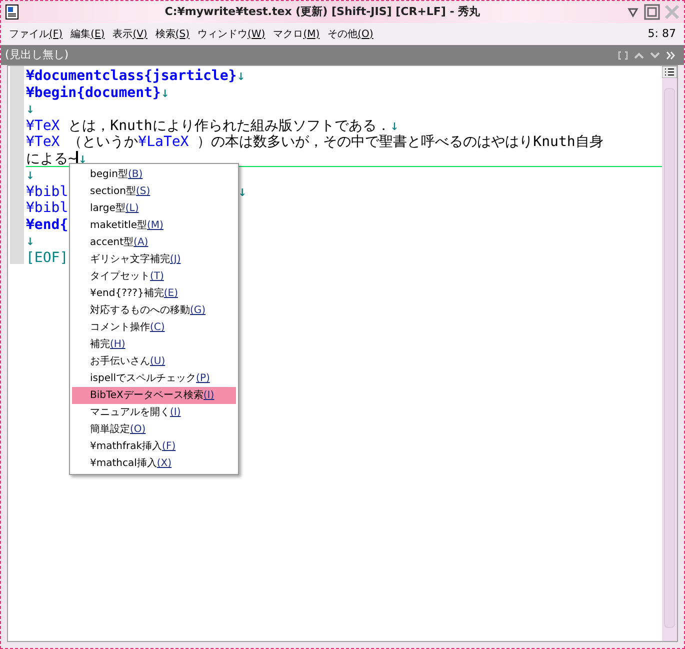  Describe the element at coordinates (154, 208) in the screenshot. I see `context-menu-item: large型(L)` at that location.